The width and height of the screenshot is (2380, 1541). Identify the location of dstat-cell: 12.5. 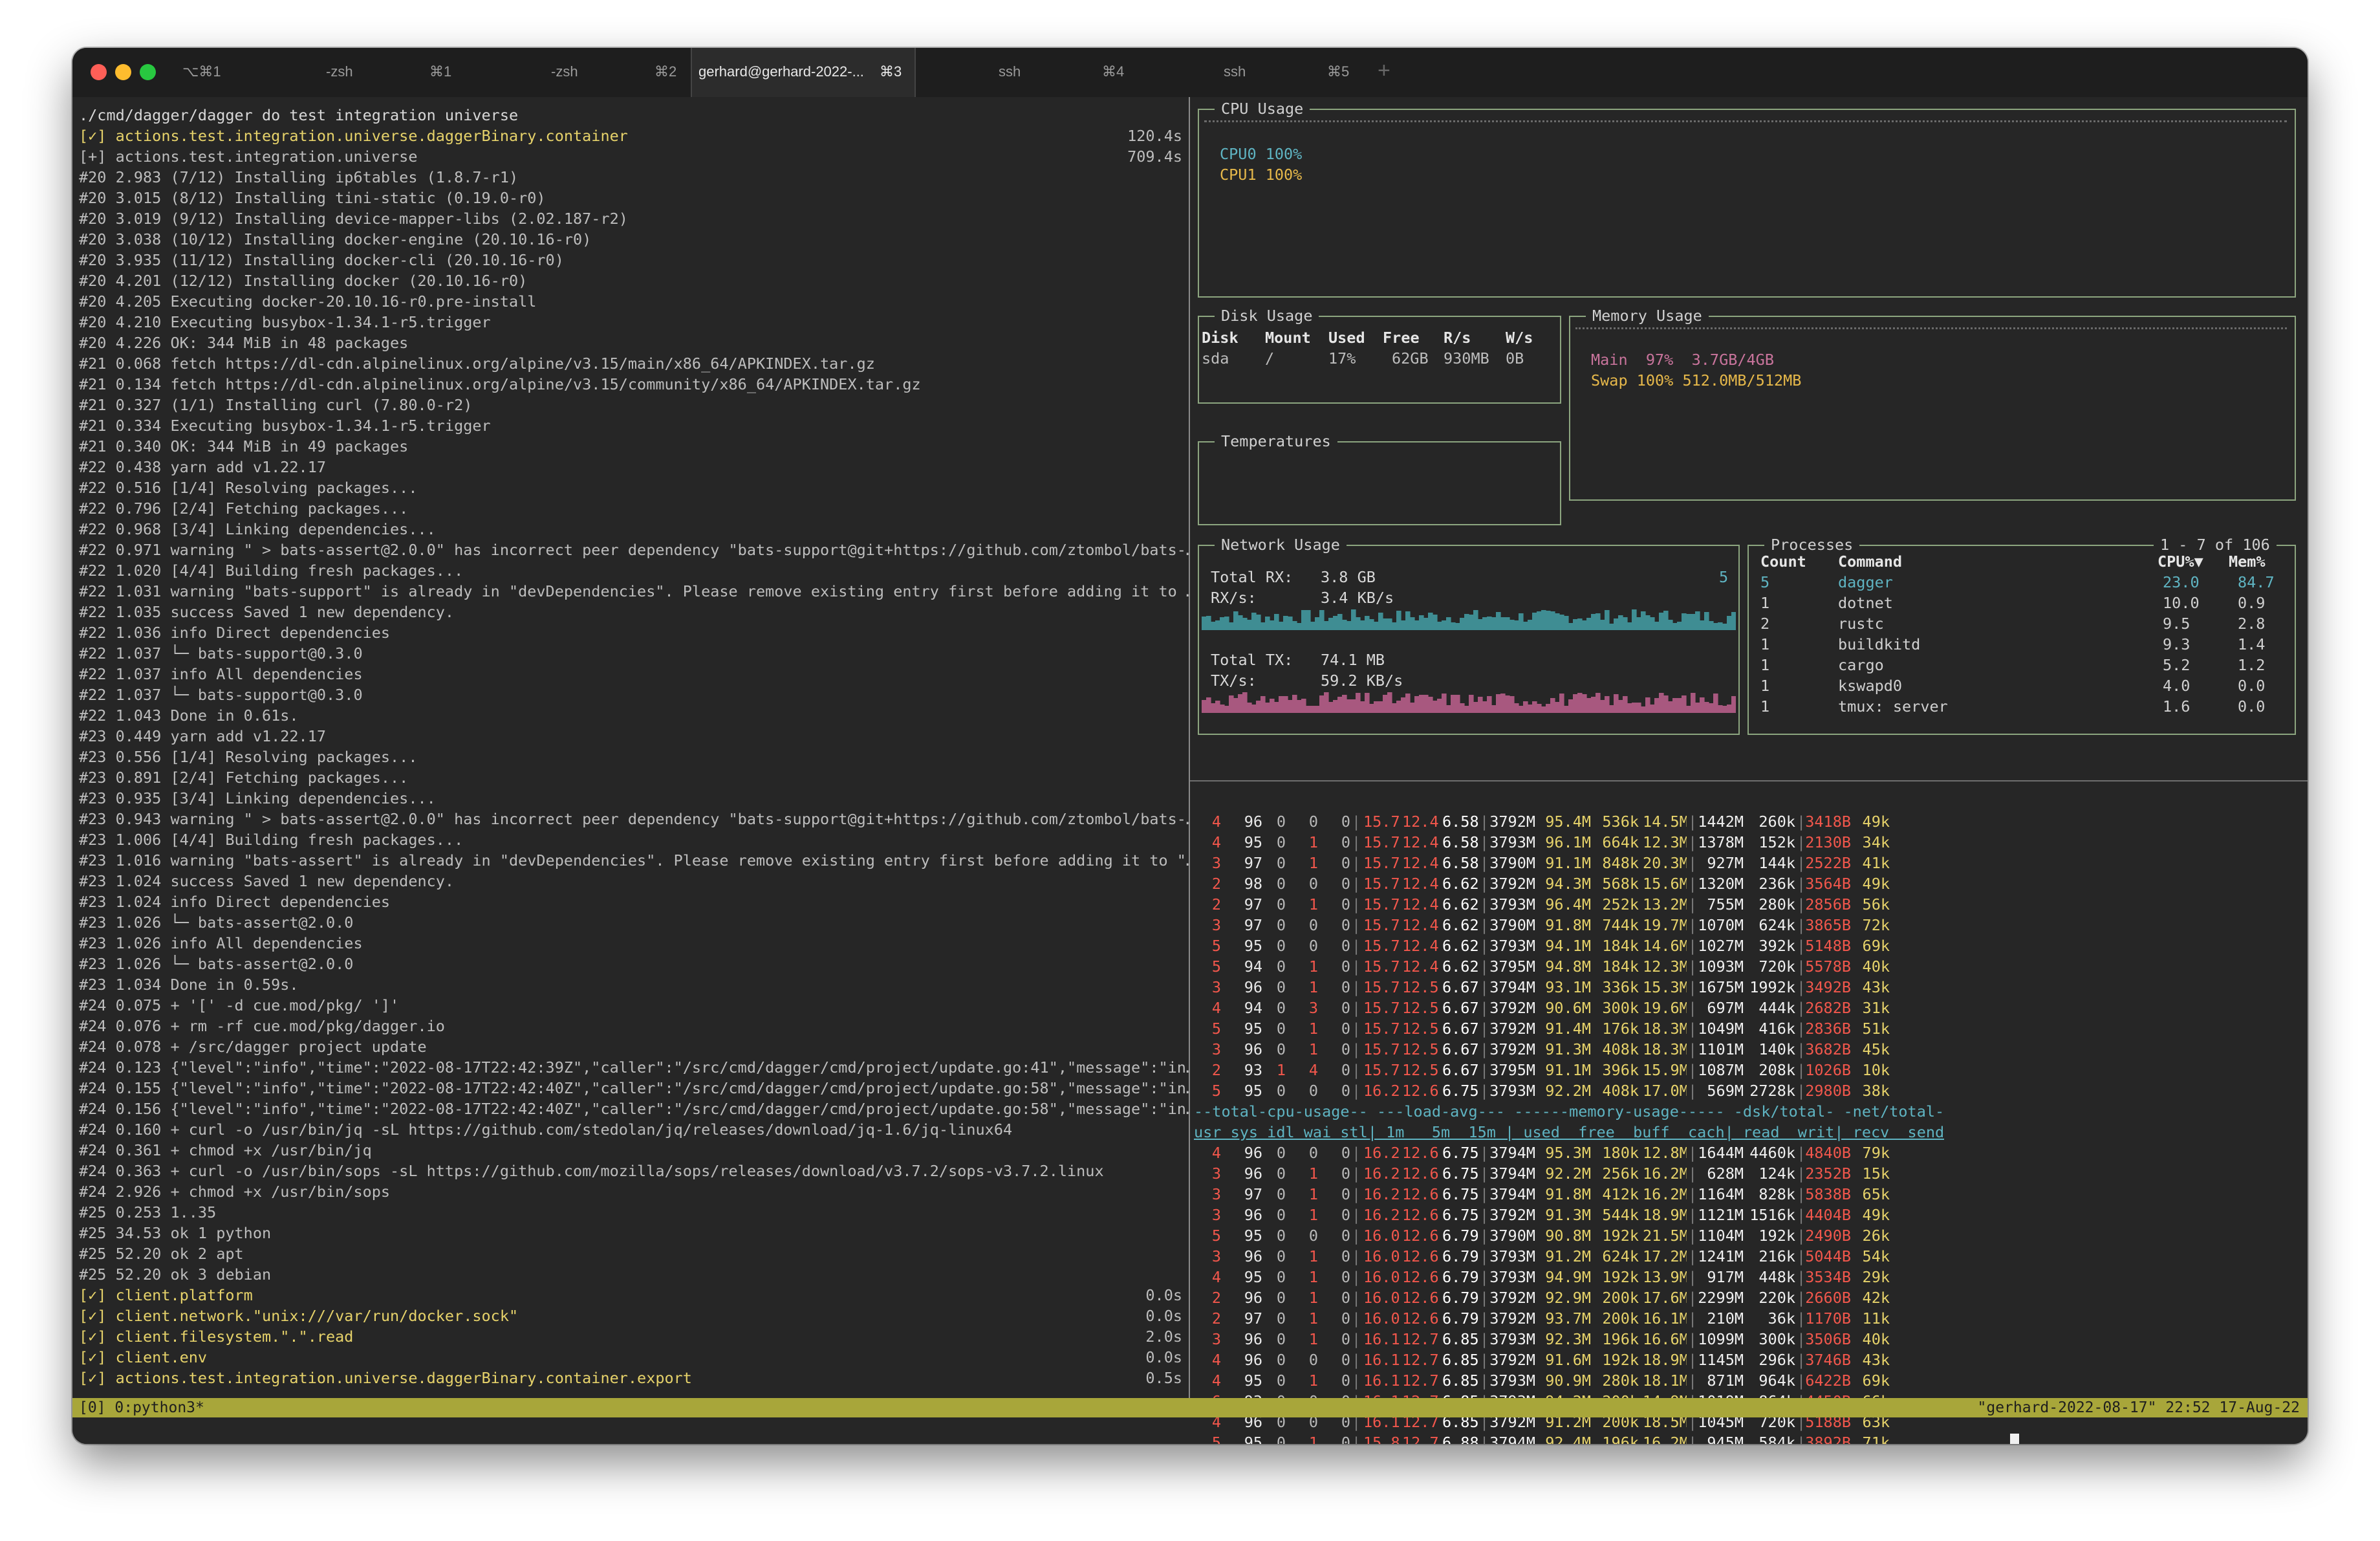
(1420, 1070).